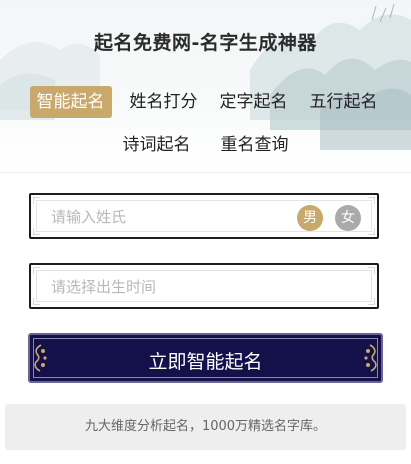 This screenshot has width=411, height=464. What do you see at coordinates (205, 172) in the screenshot?
I see `section-divider` at bounding box center [205, 172].